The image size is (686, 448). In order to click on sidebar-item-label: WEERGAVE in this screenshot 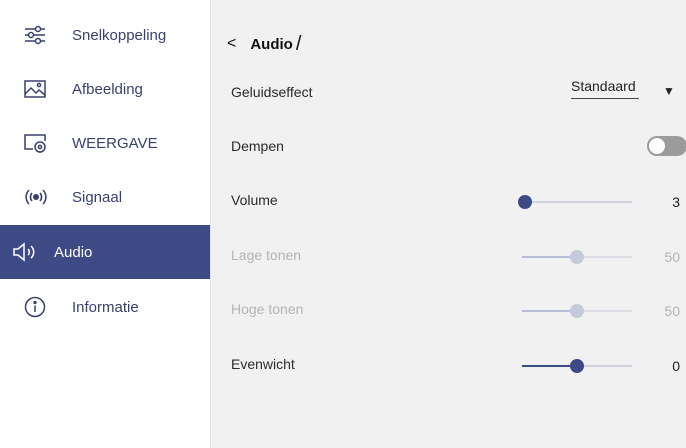, I will do `click(115, 143)`.